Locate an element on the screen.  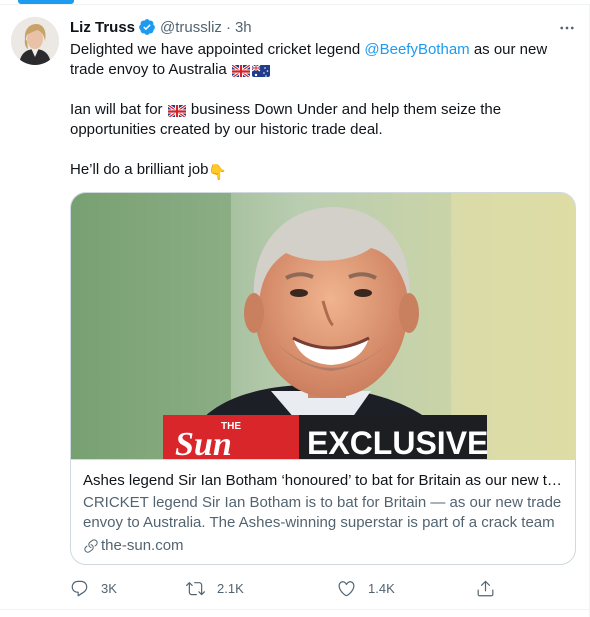
top-divider is located at coordinates (295, 4).